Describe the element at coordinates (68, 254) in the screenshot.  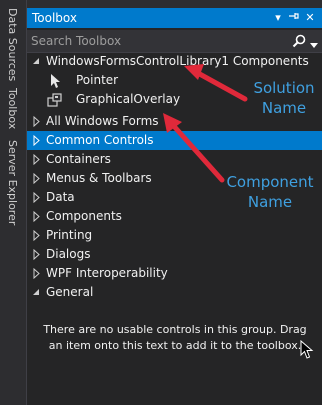
I see `group-label: Dialogs` at that location.